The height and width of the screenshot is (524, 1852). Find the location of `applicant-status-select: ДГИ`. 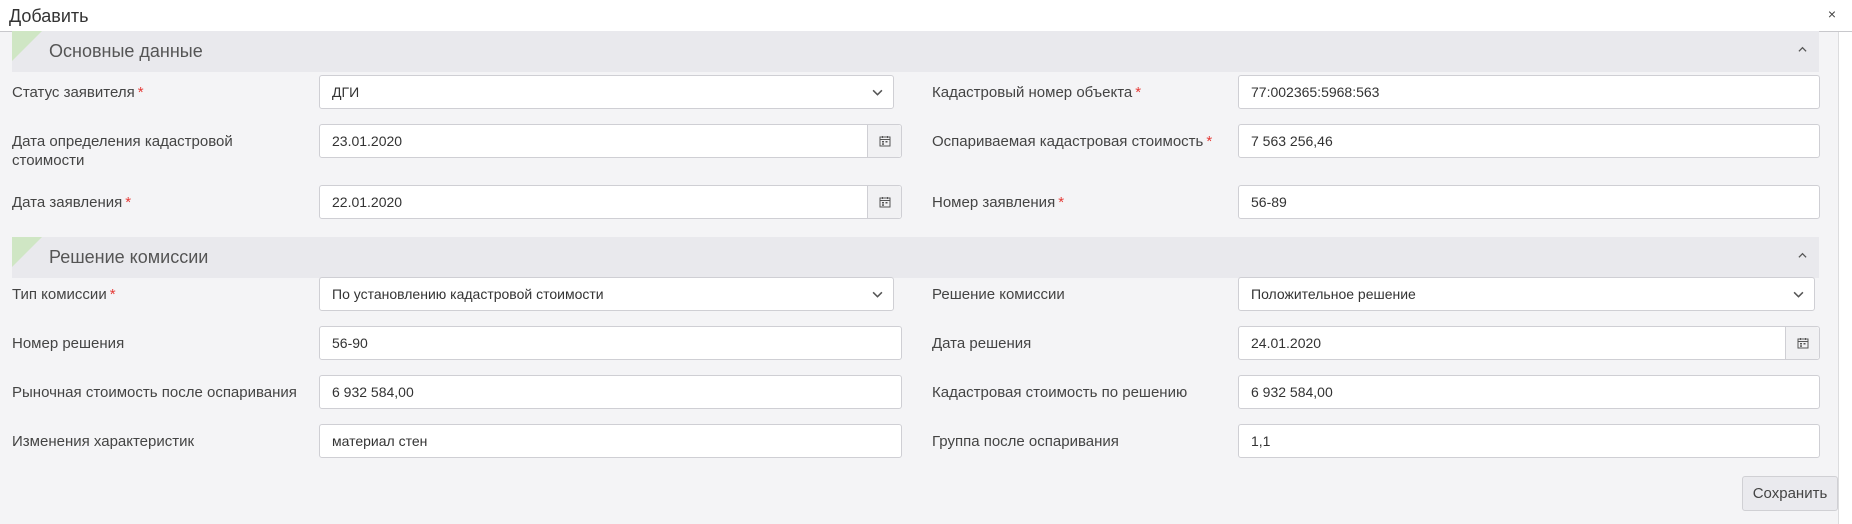

applicant-status-select: ДГИ is located at coordinates (606, 92).